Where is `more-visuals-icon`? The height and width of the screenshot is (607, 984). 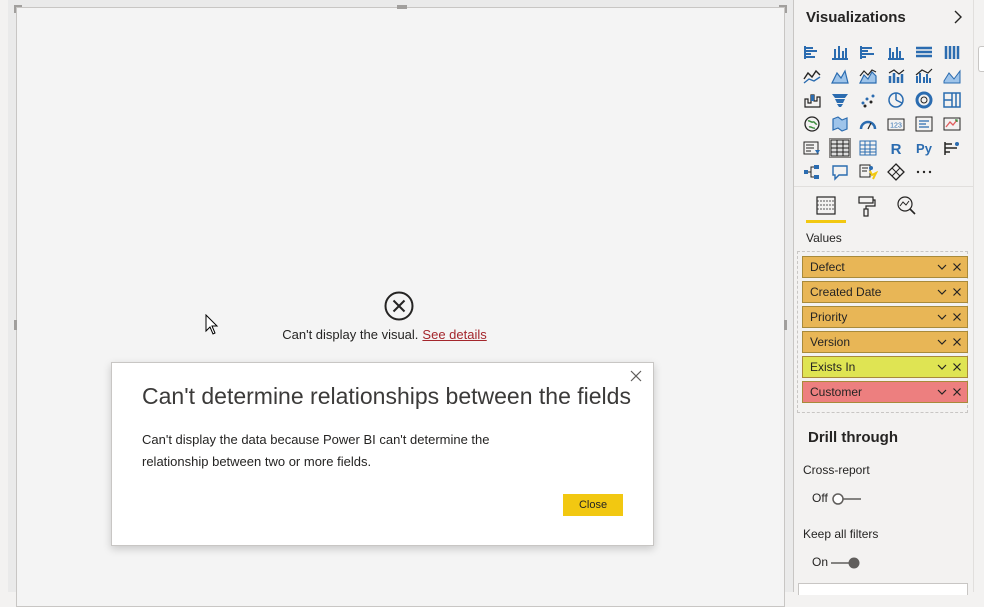 more-visuals-icon is located at coordinates (924, 172).